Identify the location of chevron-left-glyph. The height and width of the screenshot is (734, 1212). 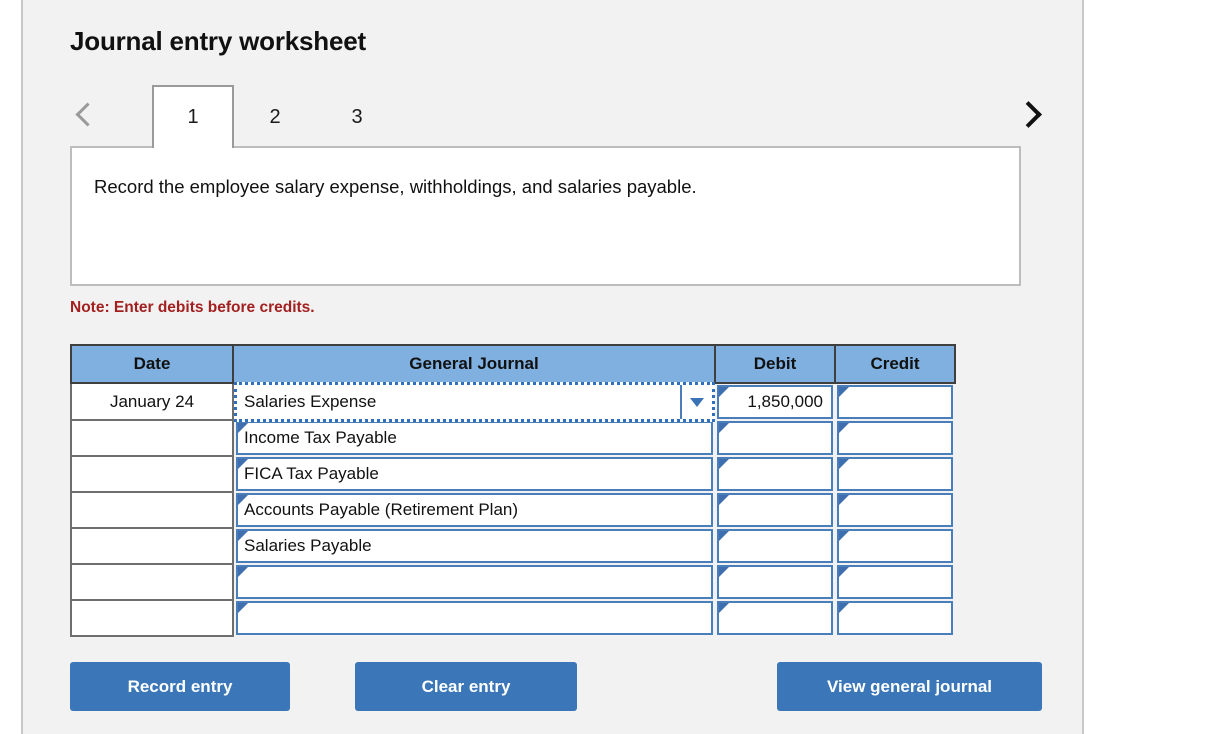
(87, 114).